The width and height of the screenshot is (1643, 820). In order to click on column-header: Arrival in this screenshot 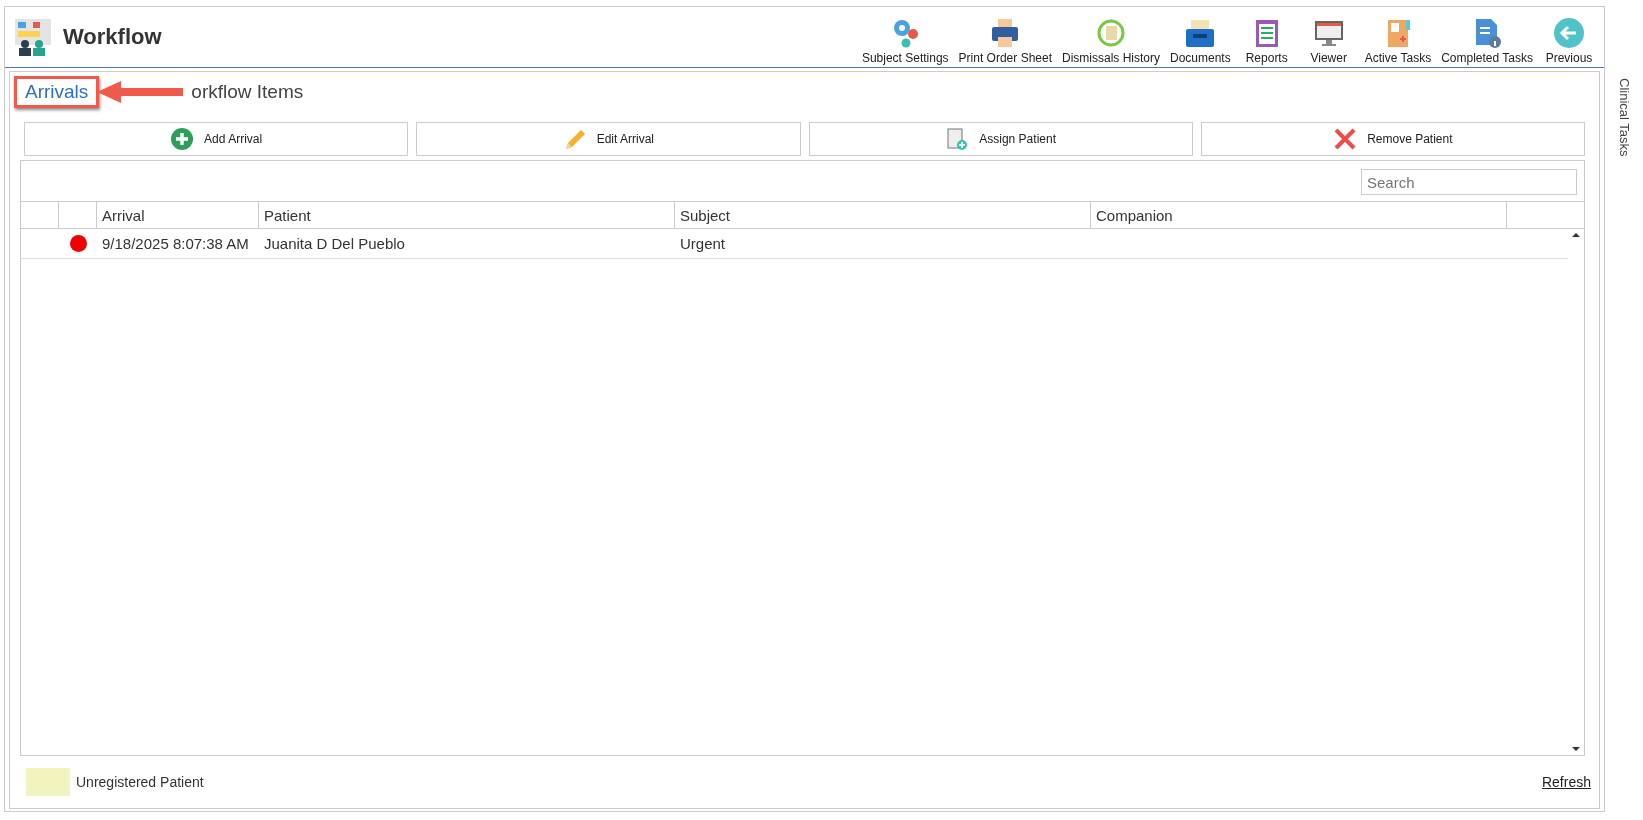, I will do `click(178, 215)`.